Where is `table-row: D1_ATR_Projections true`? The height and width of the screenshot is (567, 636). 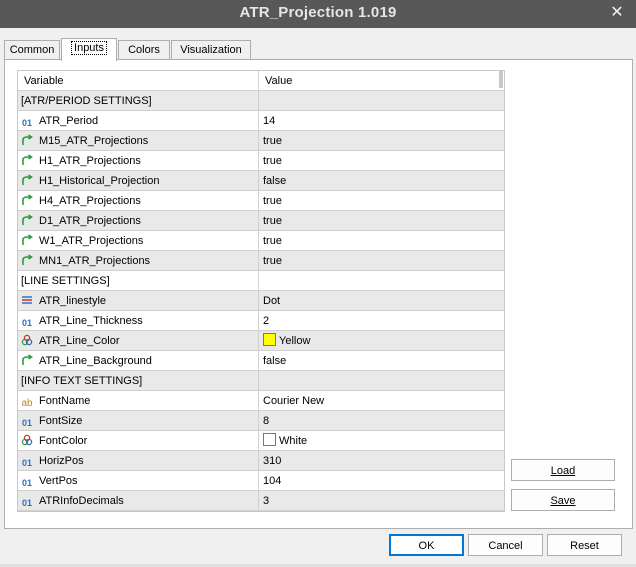
table-row: D1_ATR_Projections true is located at coordinates (261, 221).